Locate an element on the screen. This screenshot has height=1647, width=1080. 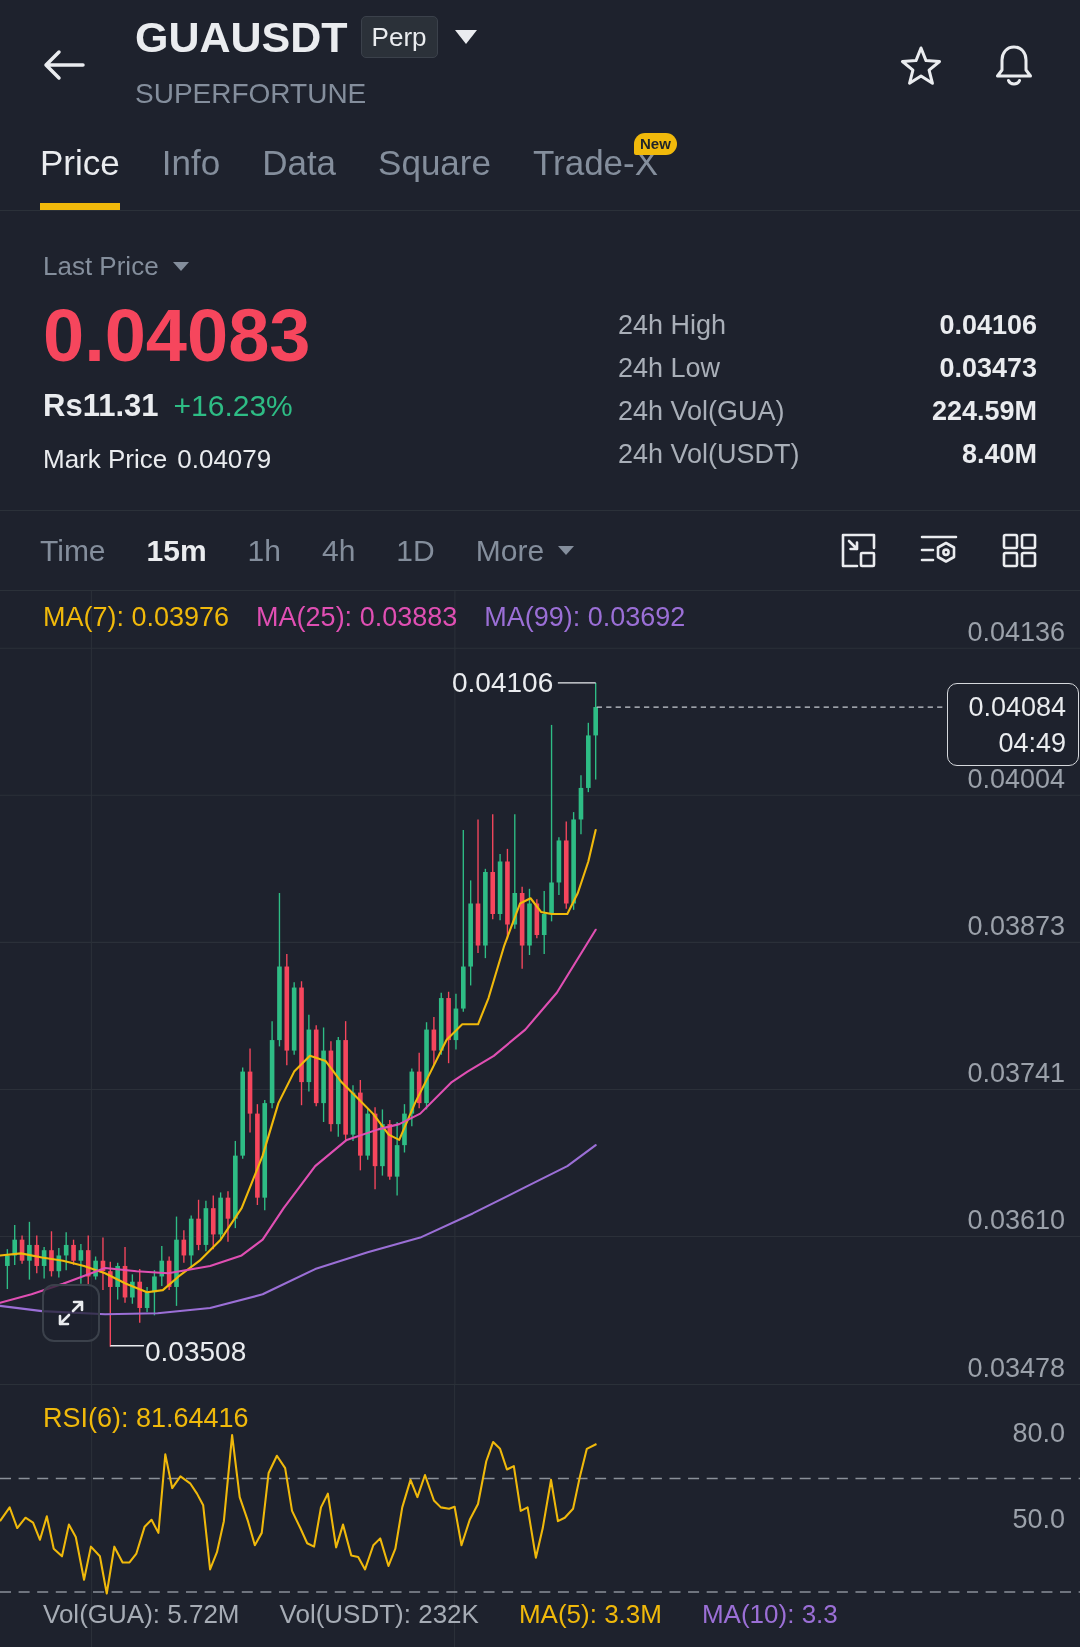
pair-subtitle: SUPERFORTUNE is located at coordinates (251, 94).